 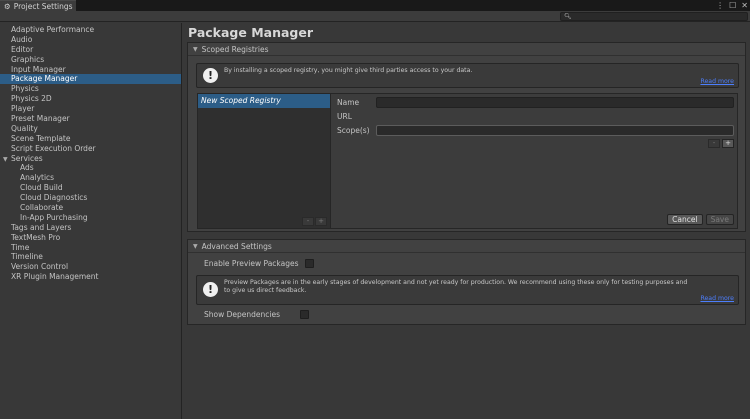 I want to click on sidebar-item-editor: Editor, so click(x=90, y=50).